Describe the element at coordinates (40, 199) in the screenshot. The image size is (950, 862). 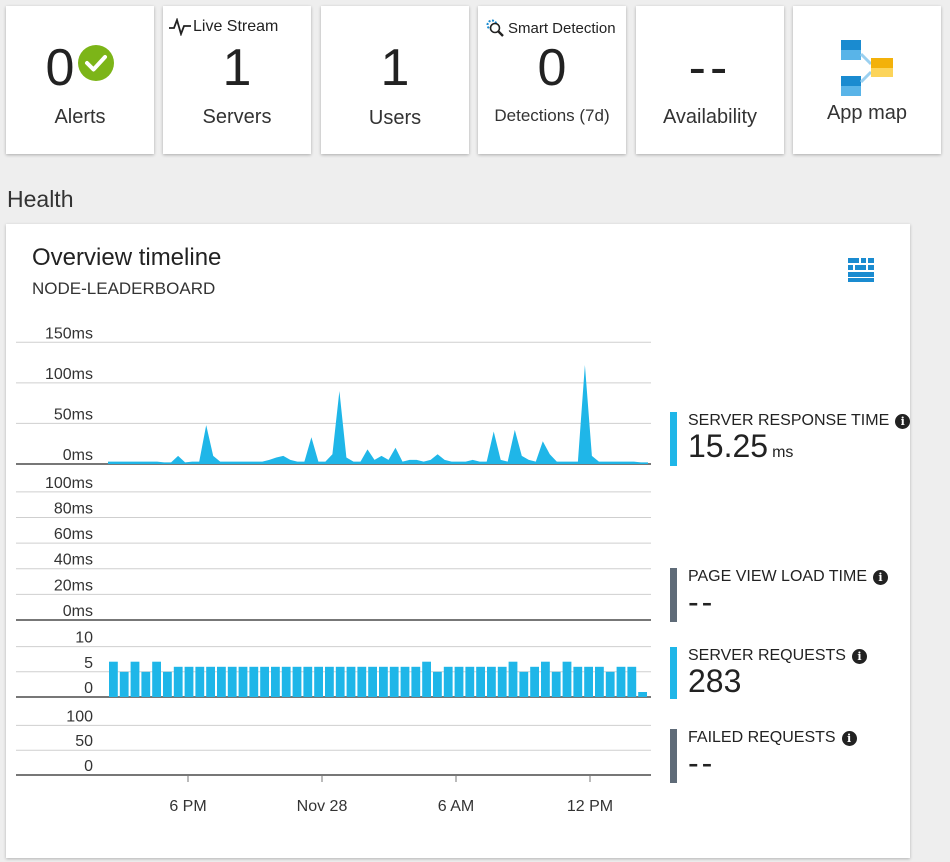
I see `section-title: Health` at that location.